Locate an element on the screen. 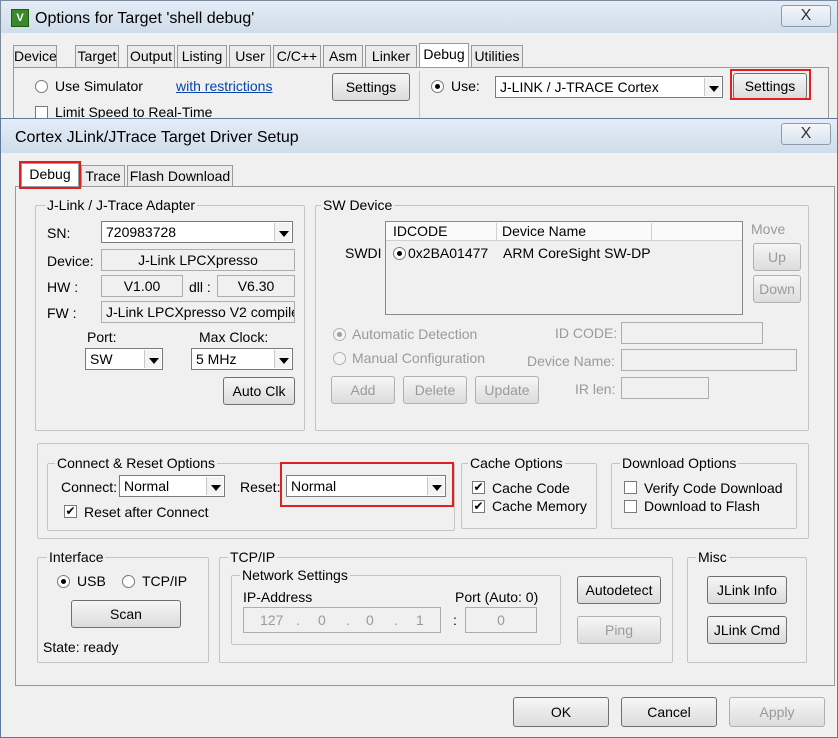 The height and width of the screenshot is (738, 838). ip-address-label: IP-Address is located at coordinates (278, 597).